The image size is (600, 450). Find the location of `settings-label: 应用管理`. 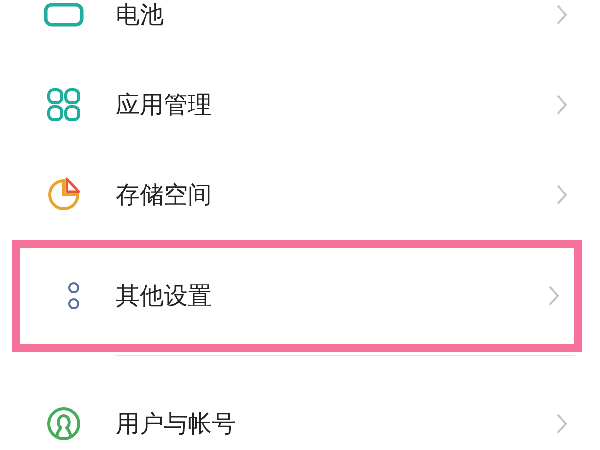

settings-label: 应用管理 is located at coordinates (164, 105).